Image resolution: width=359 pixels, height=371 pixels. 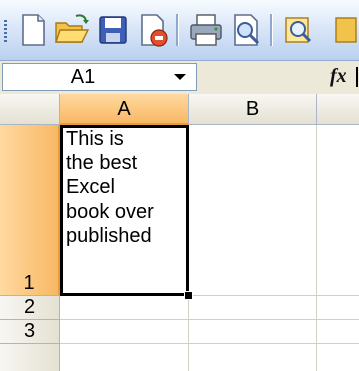 What do you see at coordinates (253, 109) in the screenshot?
I see `column-header-b: B` at bounding box center [253, 109].